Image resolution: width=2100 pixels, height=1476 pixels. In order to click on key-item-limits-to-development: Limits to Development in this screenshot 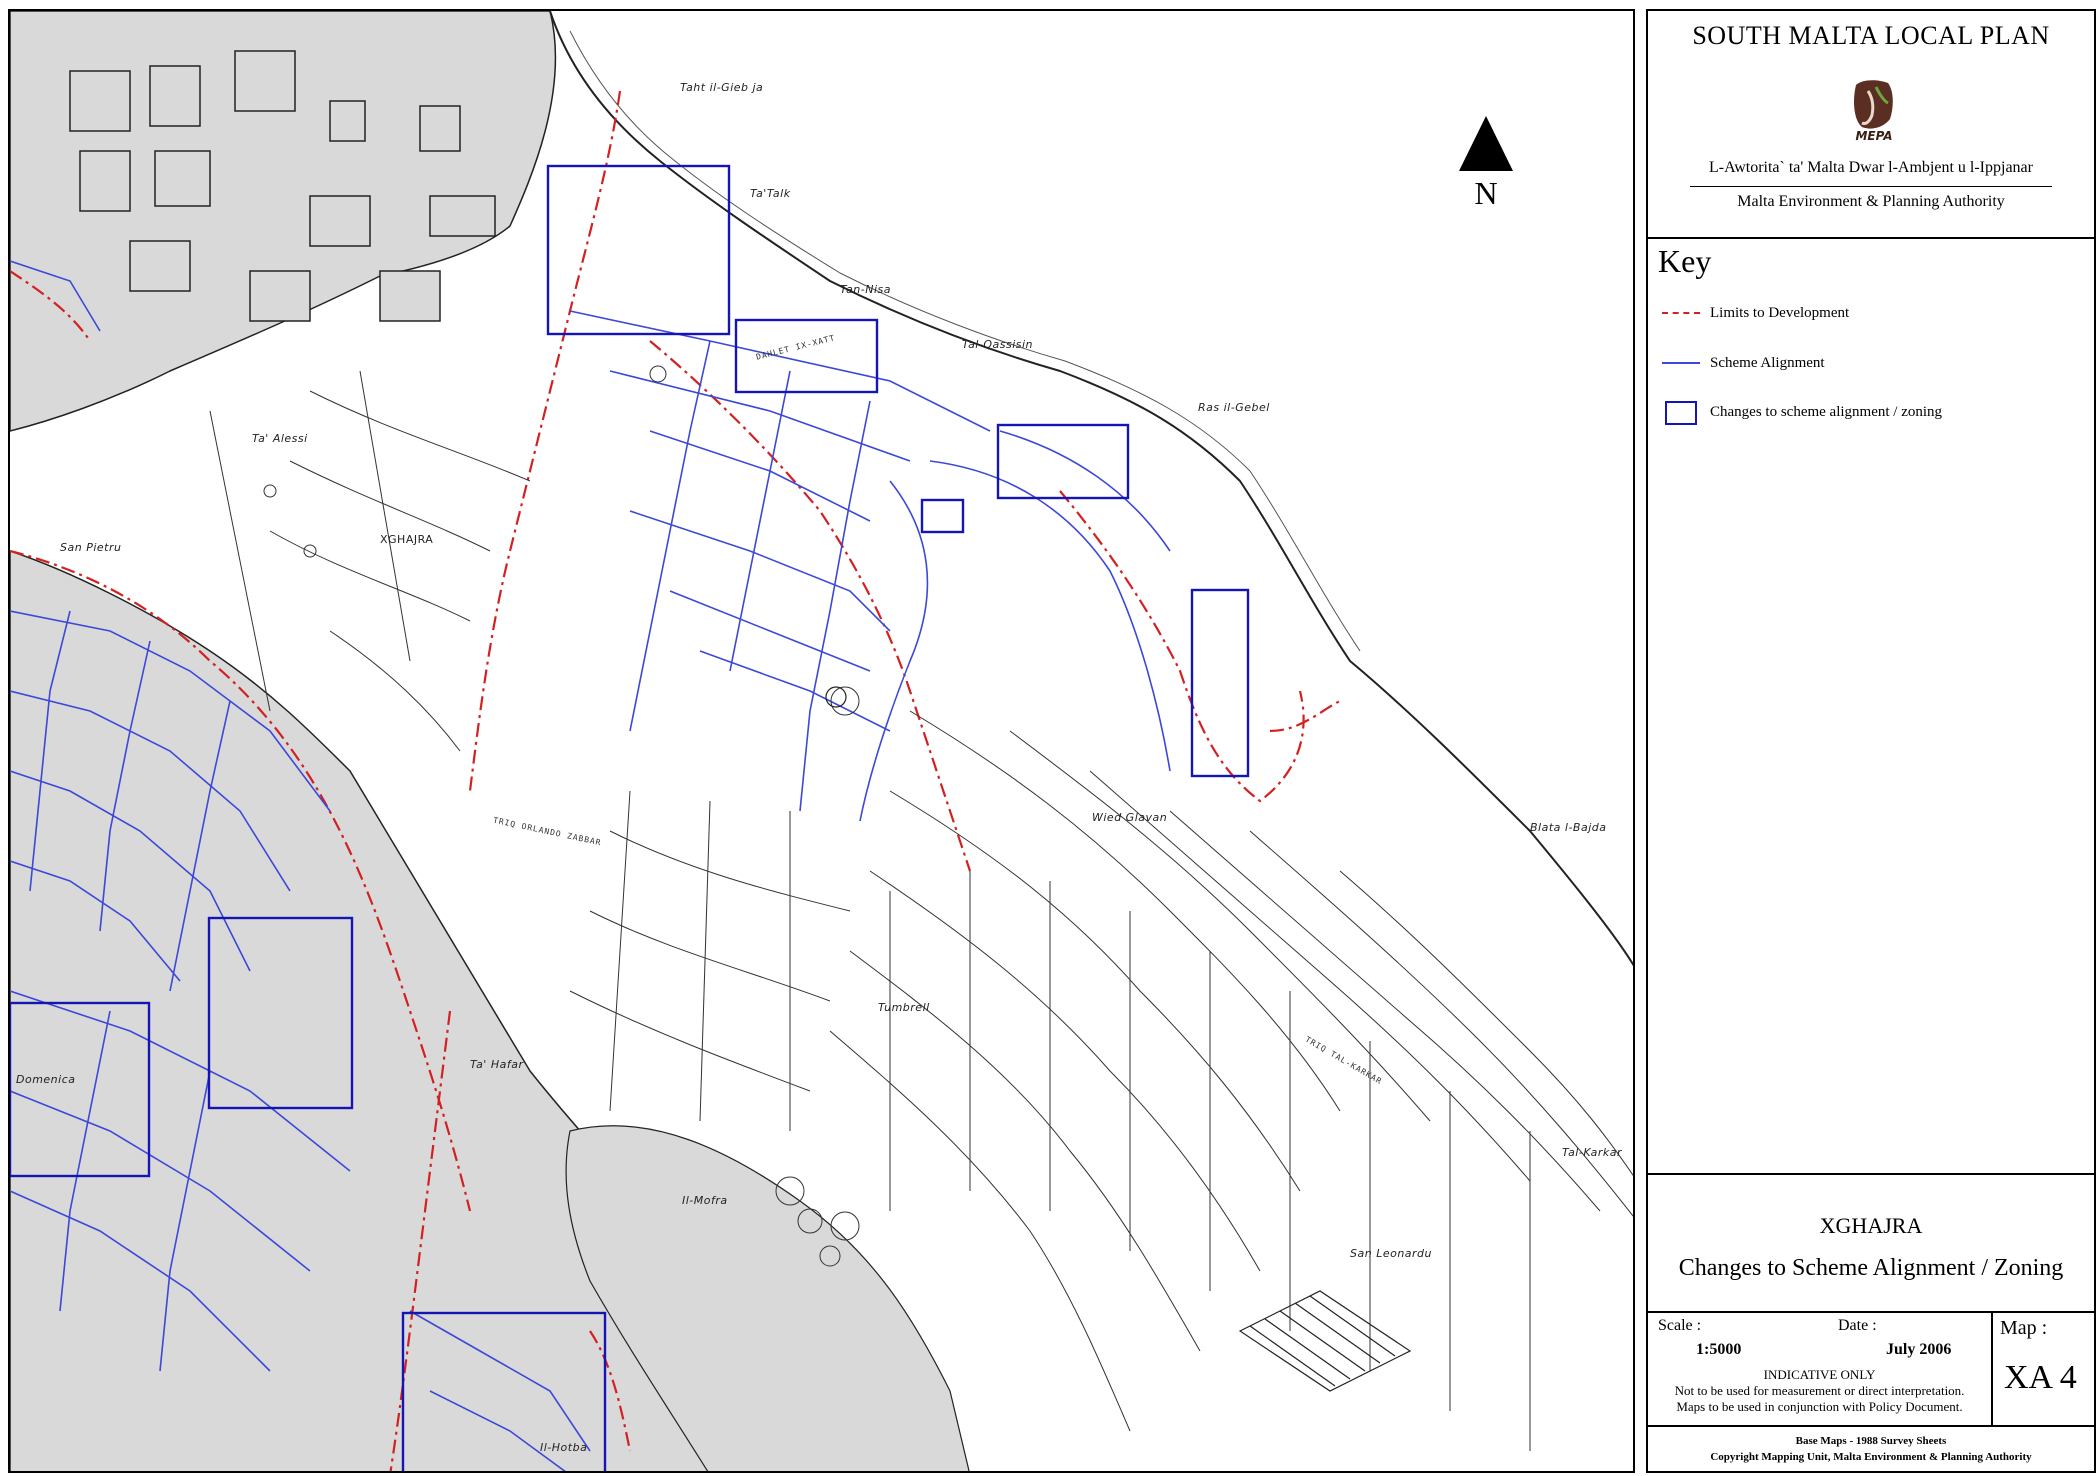, I will do `click(1755, 313)`.